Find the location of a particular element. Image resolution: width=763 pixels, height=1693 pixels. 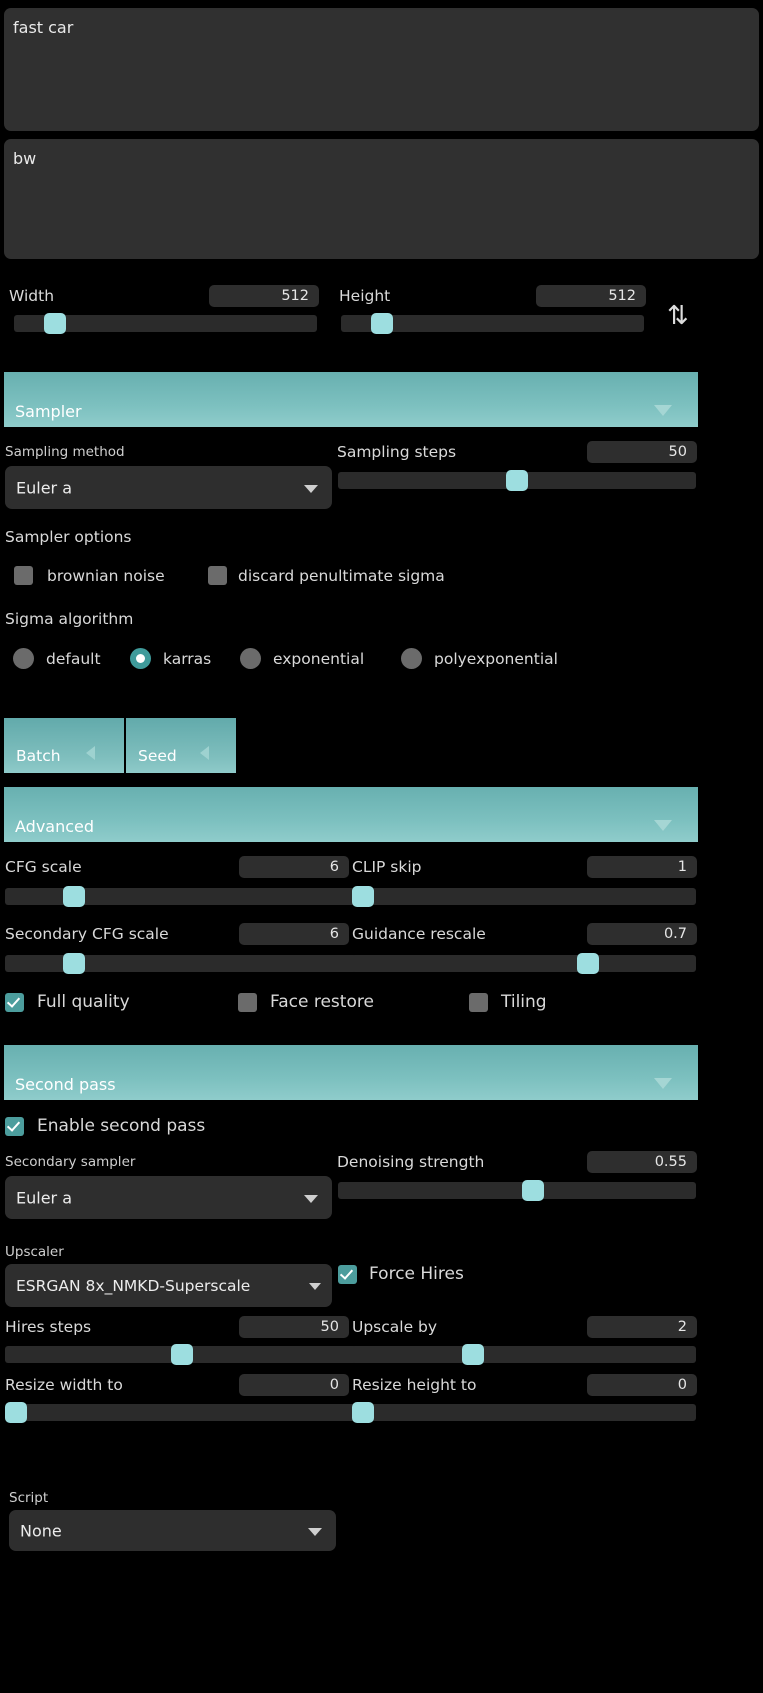

height-slider-knob is located at coordinates (382, 323).